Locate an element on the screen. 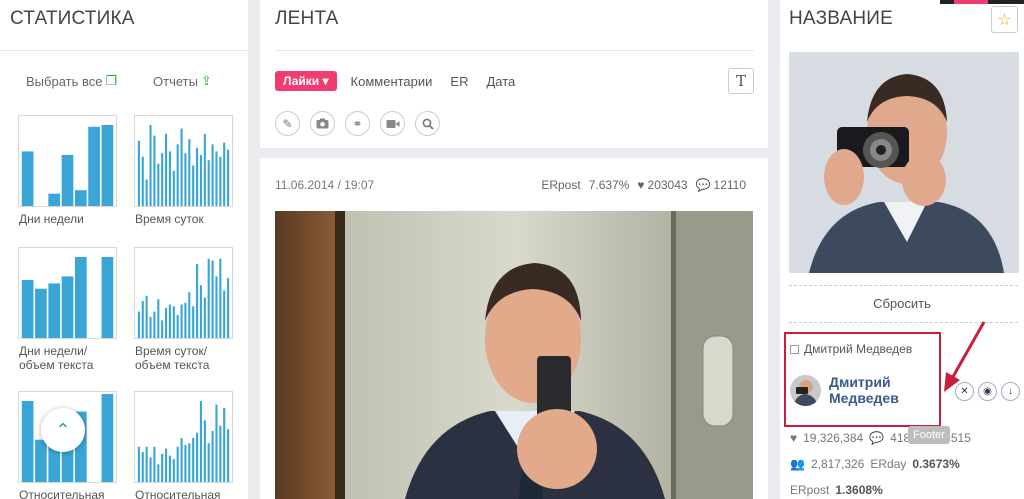  select-all-button: Выбрать все ❐ is located at coordinates (71, 81).